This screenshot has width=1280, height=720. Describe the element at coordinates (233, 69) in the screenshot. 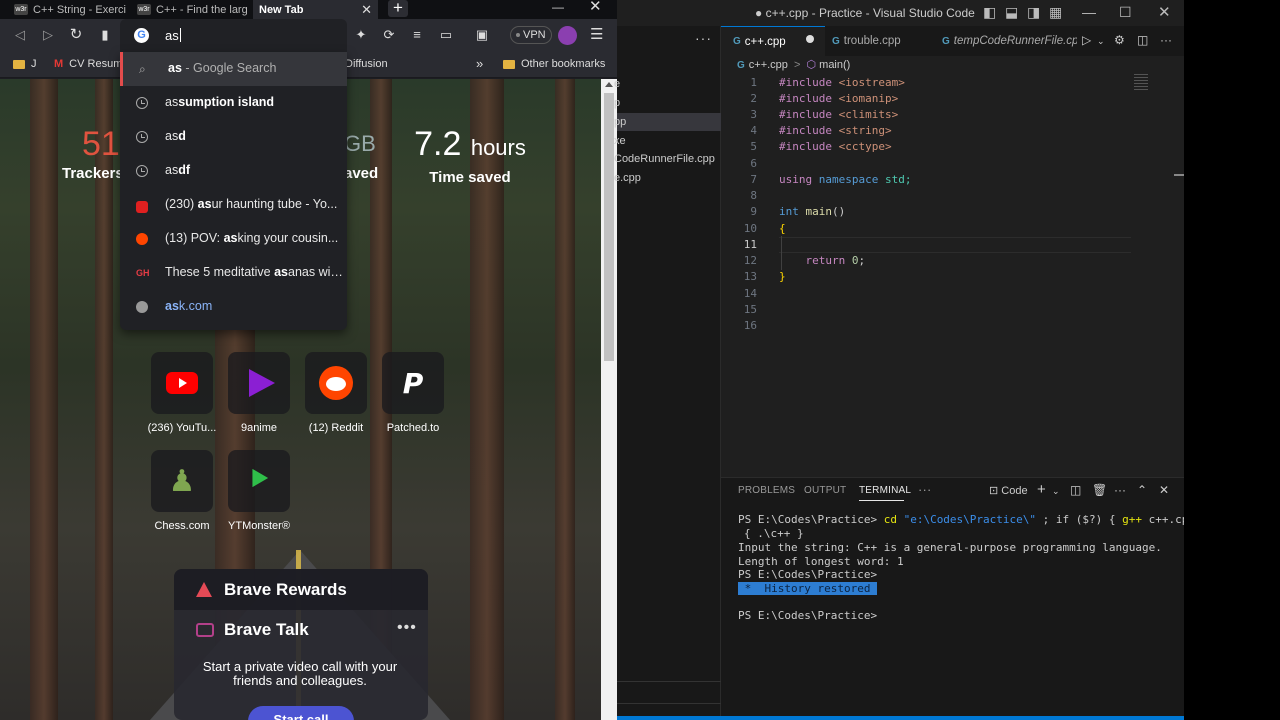

I see `suggestion-google-search: ⌕ as - Google Search` at that location.